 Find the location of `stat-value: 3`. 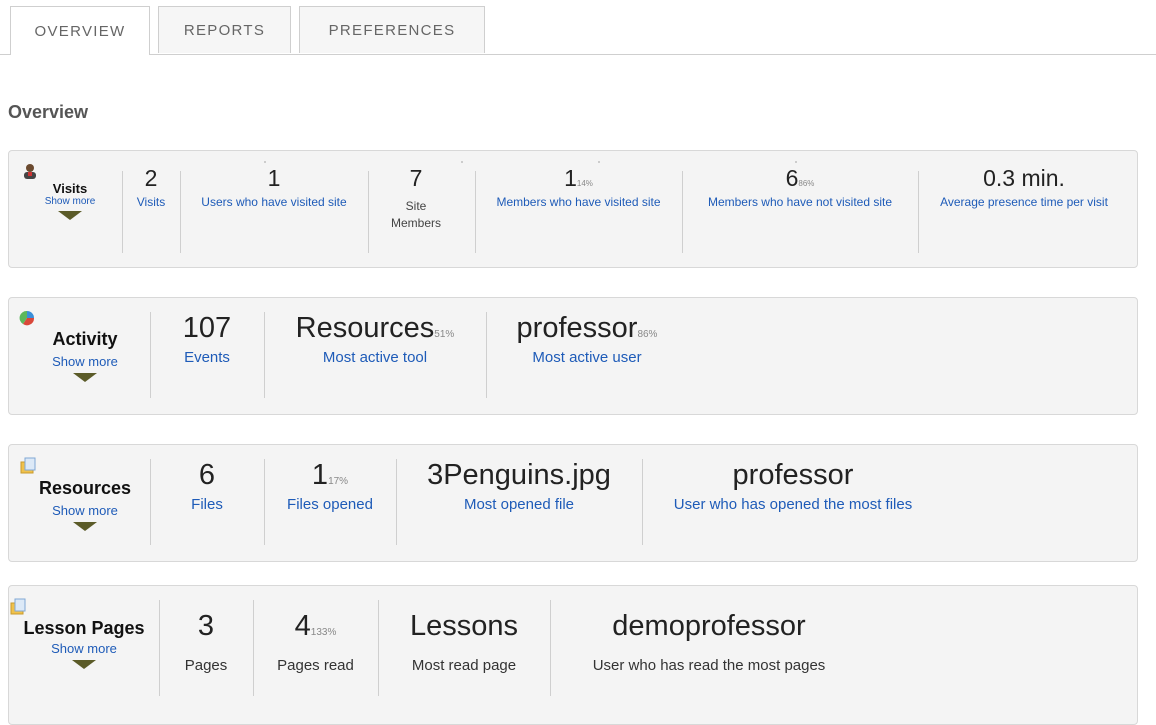

stat-value: 3 is located at coordinates (206, 626).